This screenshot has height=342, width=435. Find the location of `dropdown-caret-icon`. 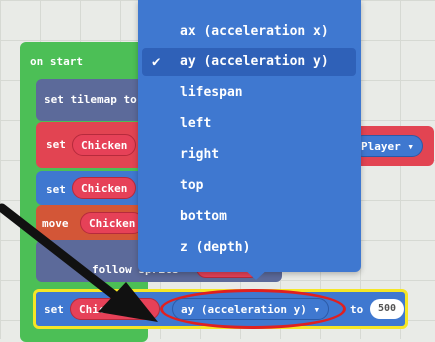

dropdown-caret-icon is located at coordinates (256, 274).